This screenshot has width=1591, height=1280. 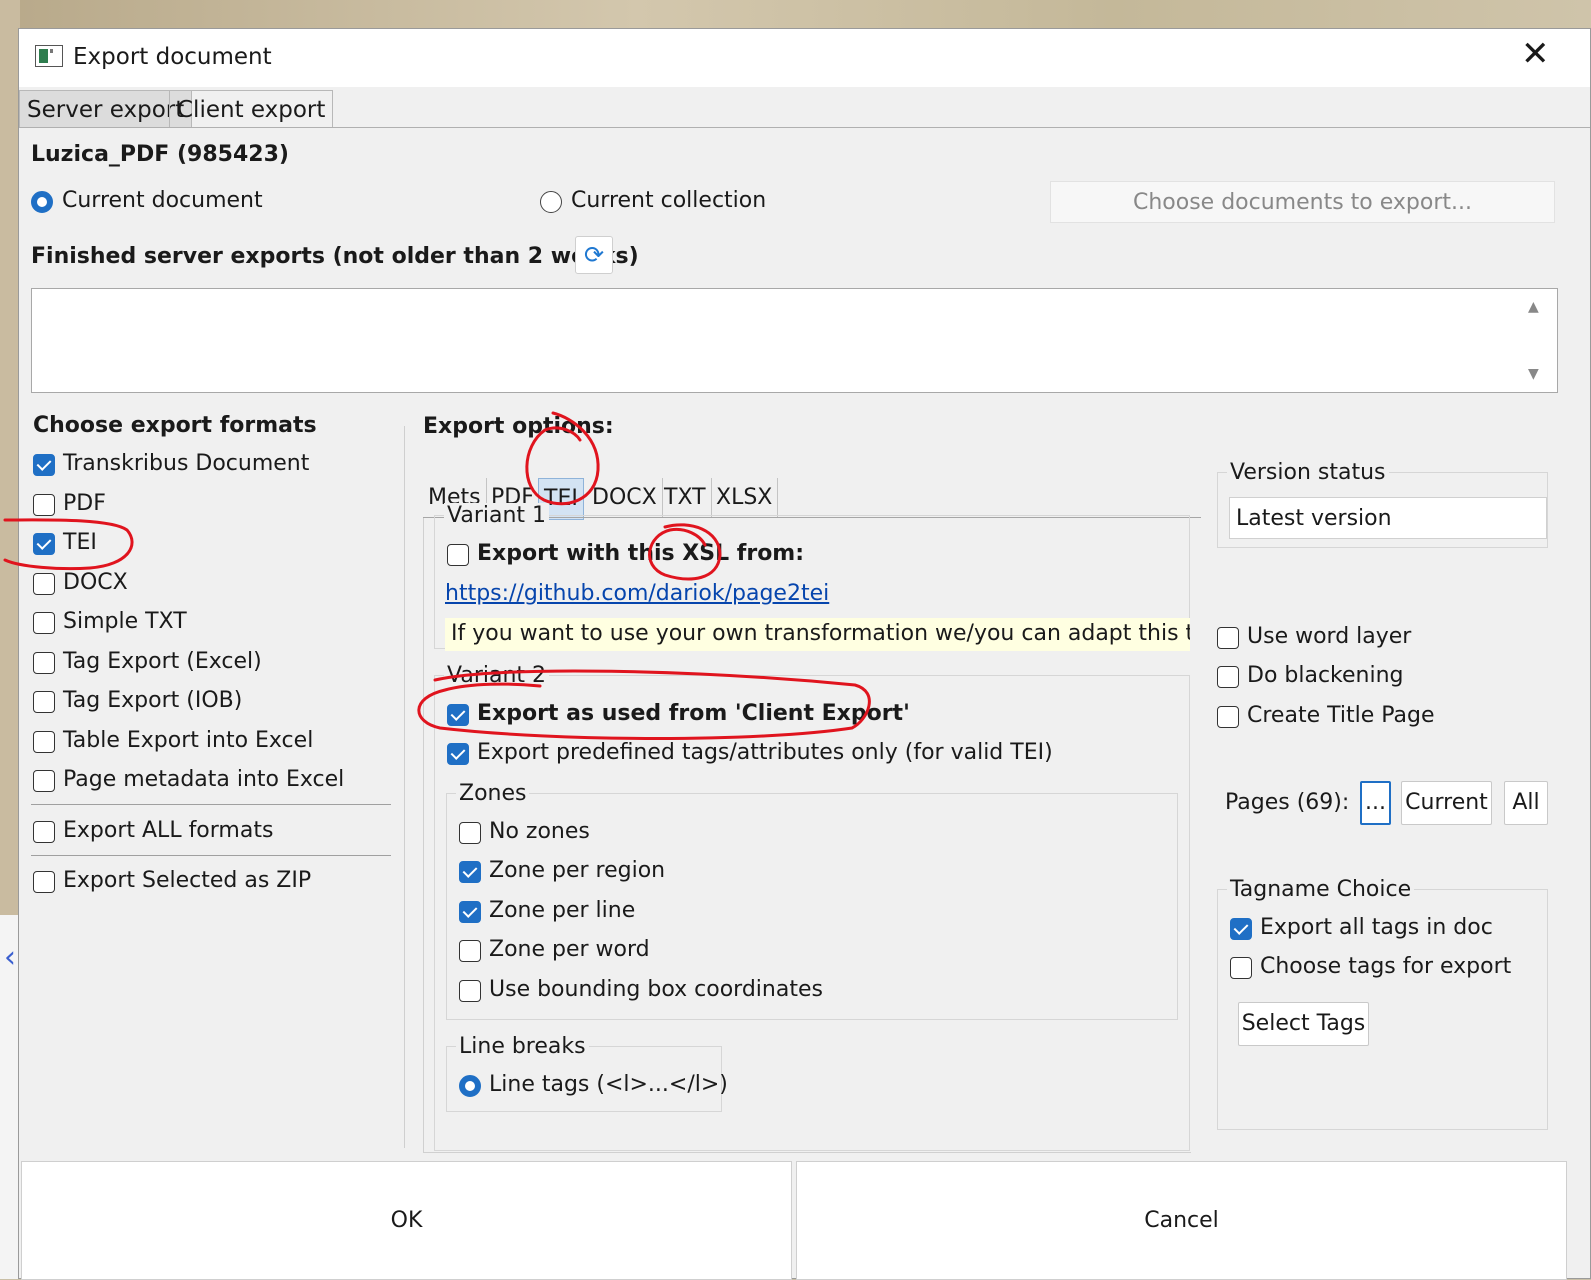 What do you see at coordinates (693, 713) in the screenshot?
I see `client-export-label: Export as used from 'Client Export'` at bounding box center [693, 713].